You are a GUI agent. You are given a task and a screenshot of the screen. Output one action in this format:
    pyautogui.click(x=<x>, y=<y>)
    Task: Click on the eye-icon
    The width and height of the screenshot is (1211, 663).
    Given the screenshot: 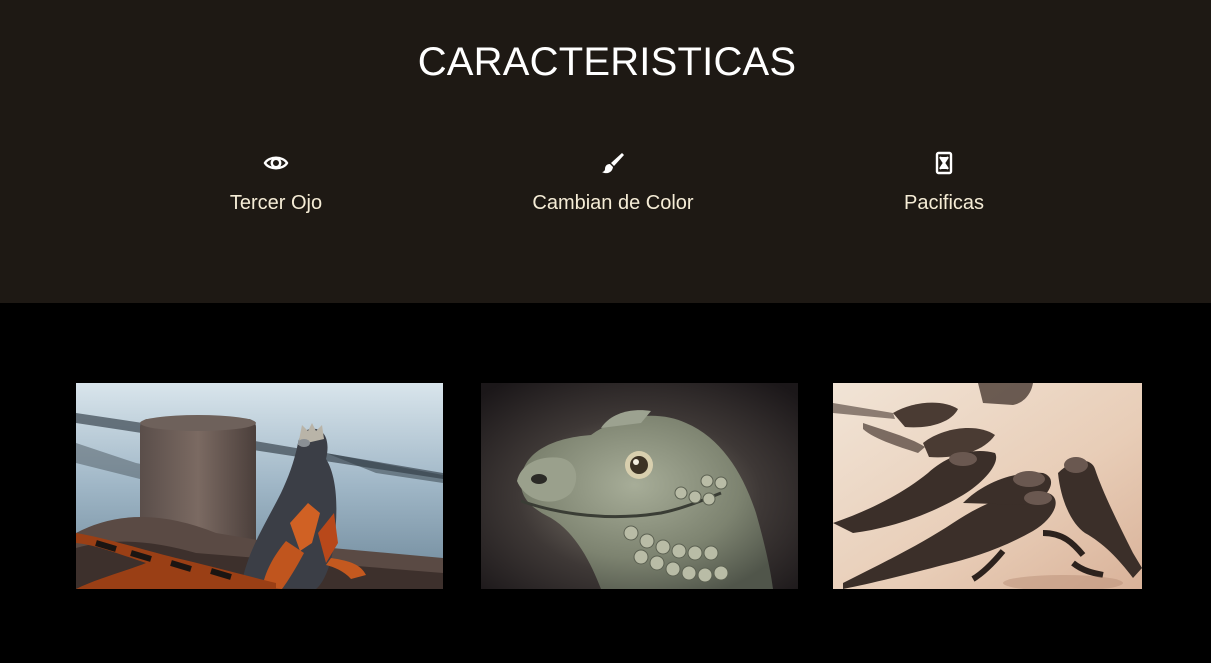 What is the action you would take?
    pyautogui.click(x=276, y=163)
    